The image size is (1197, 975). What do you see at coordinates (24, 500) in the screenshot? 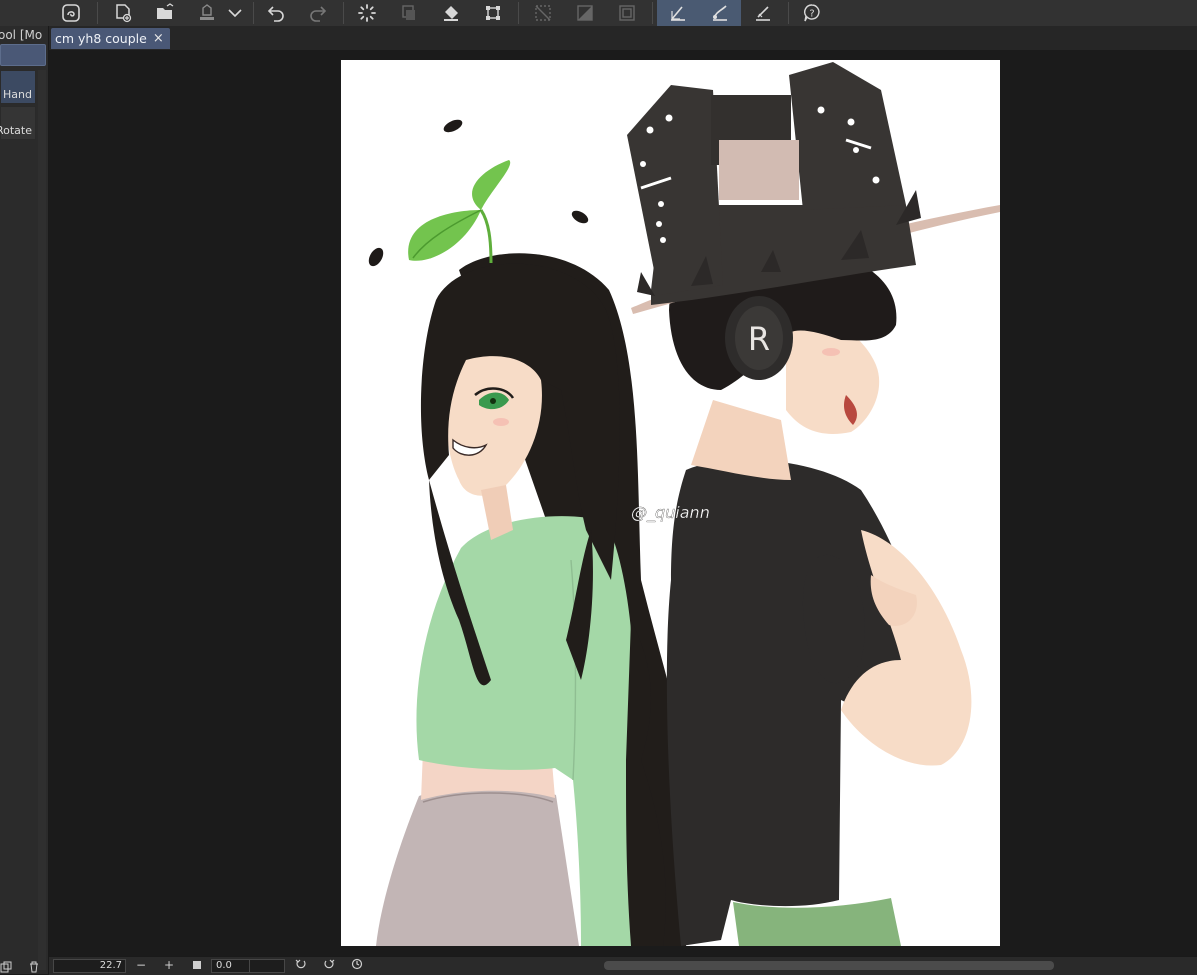
I see `sub-tool-panel: ool [Mo Hand Rotate` at bounding box center [24, 500].